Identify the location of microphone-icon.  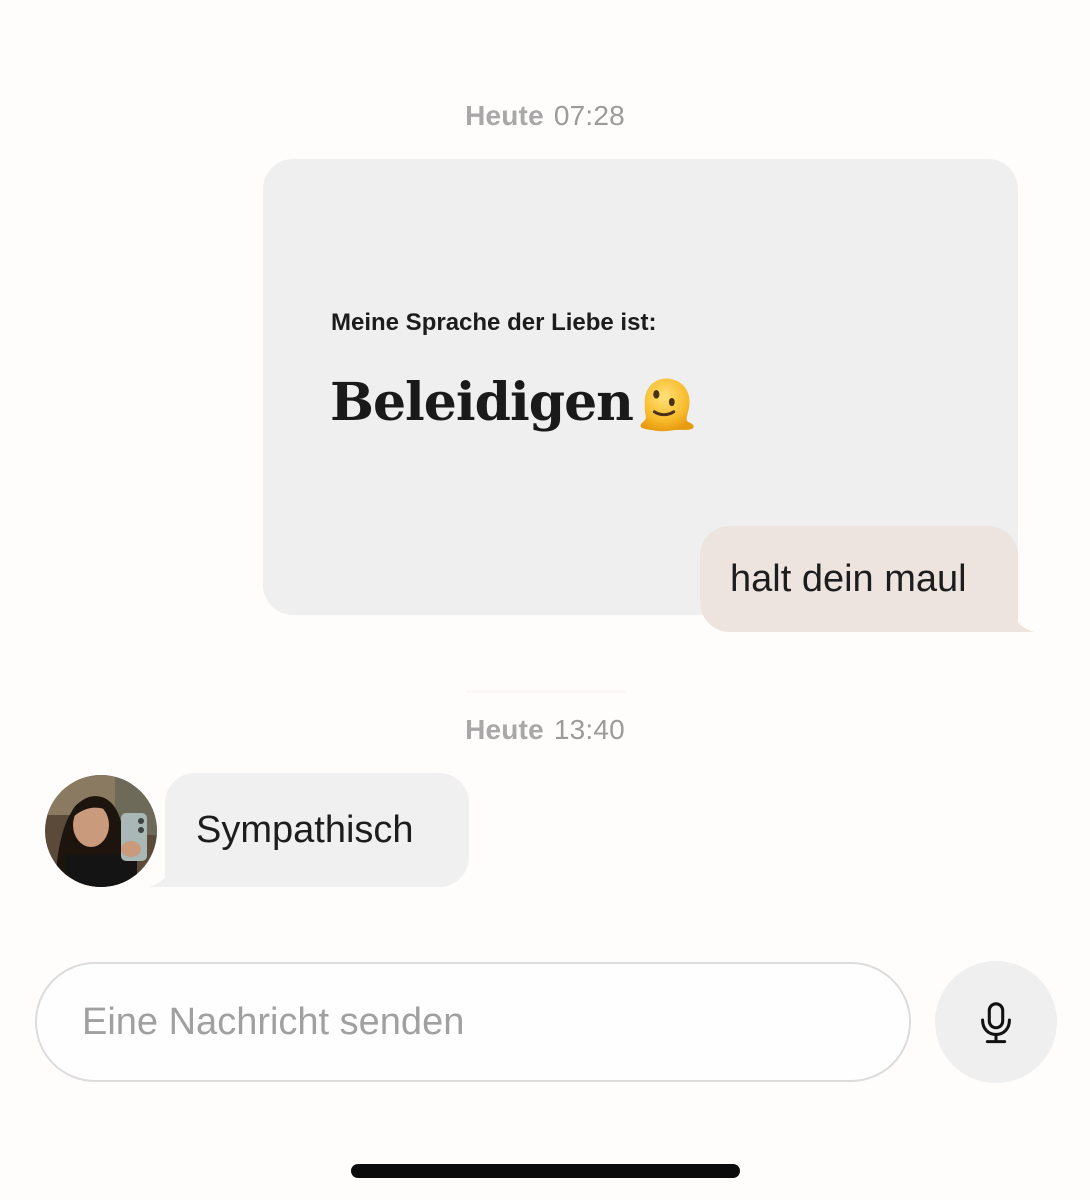
(996, 1023).